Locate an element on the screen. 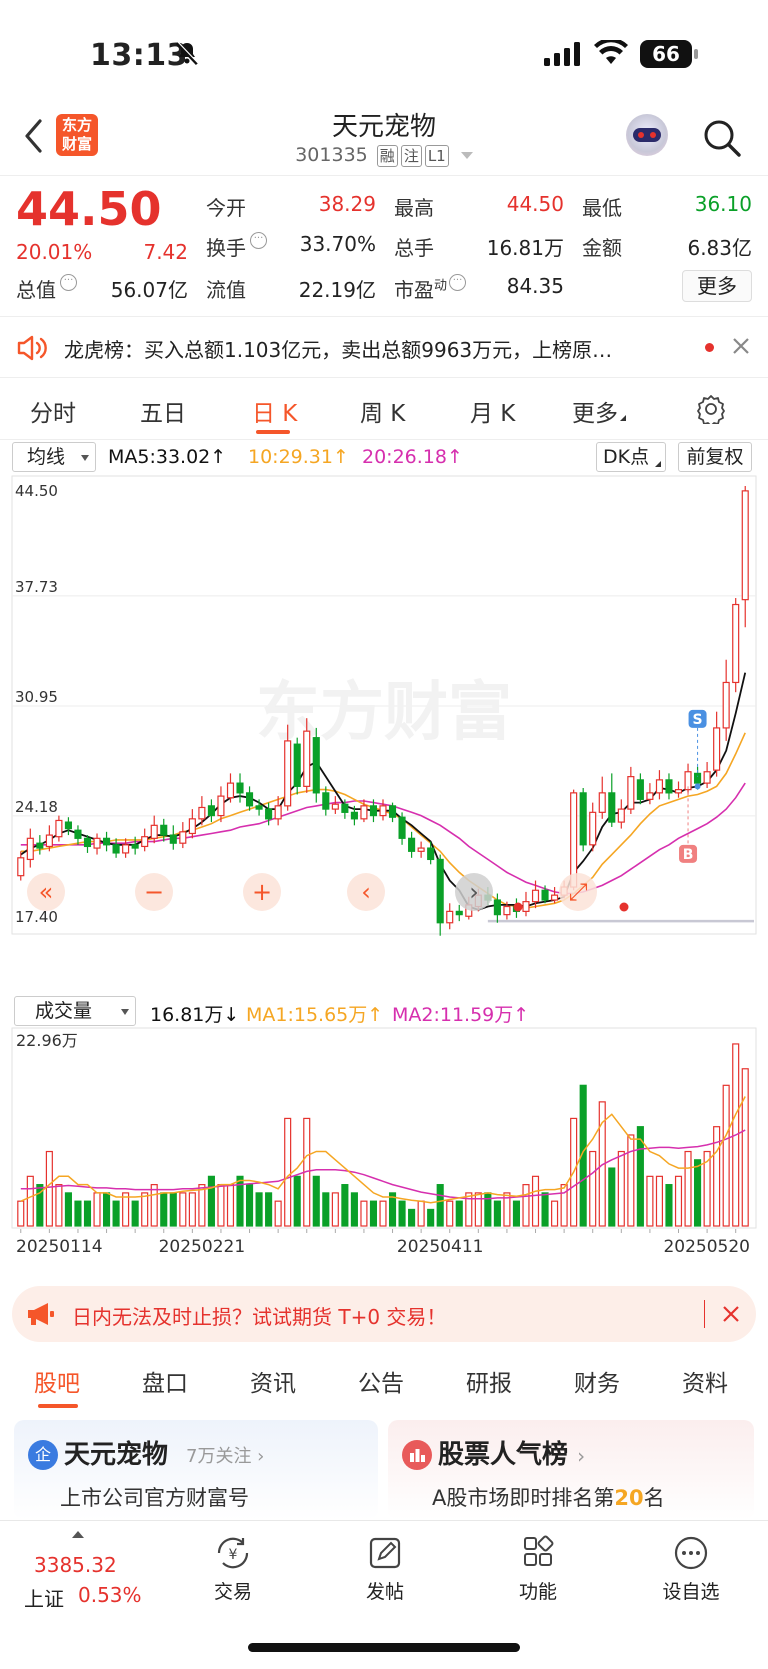 This screenshot has width=768, height=1669. event-dot is located at coordinates (518, 907).